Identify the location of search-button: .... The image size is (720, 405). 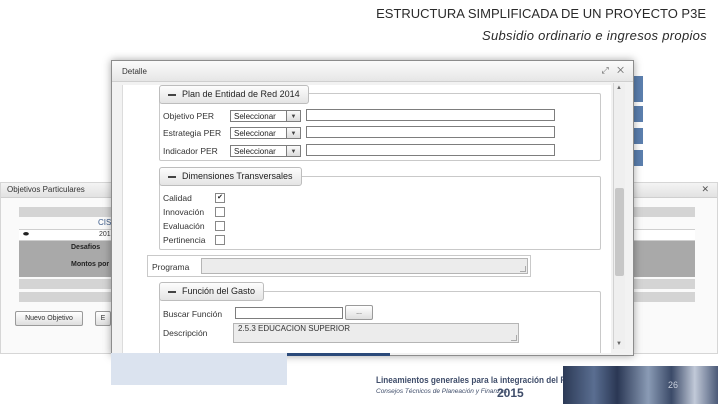
(359, 312).